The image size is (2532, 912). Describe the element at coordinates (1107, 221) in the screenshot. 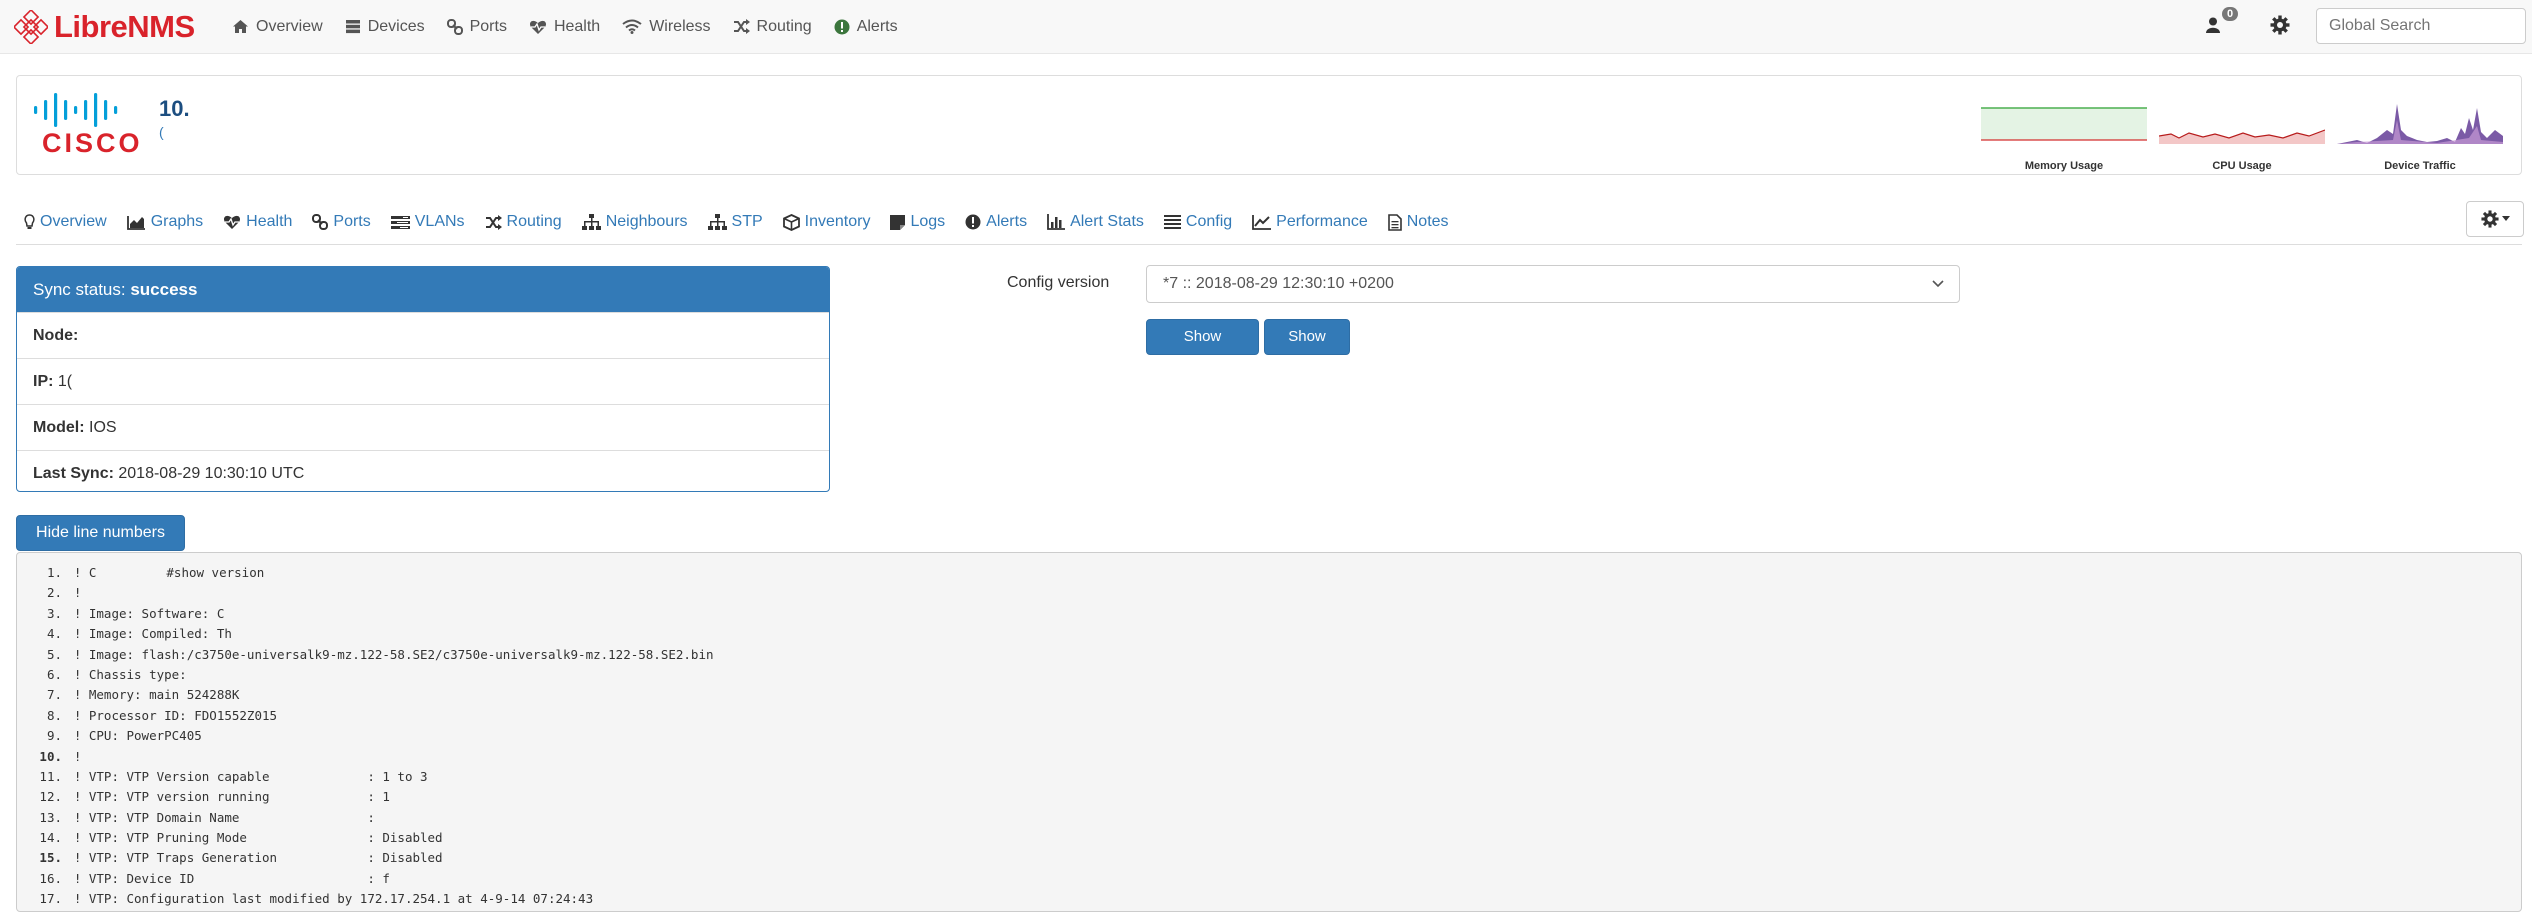

I see `tab-alert-stats-label: Alert Stats` at that location.